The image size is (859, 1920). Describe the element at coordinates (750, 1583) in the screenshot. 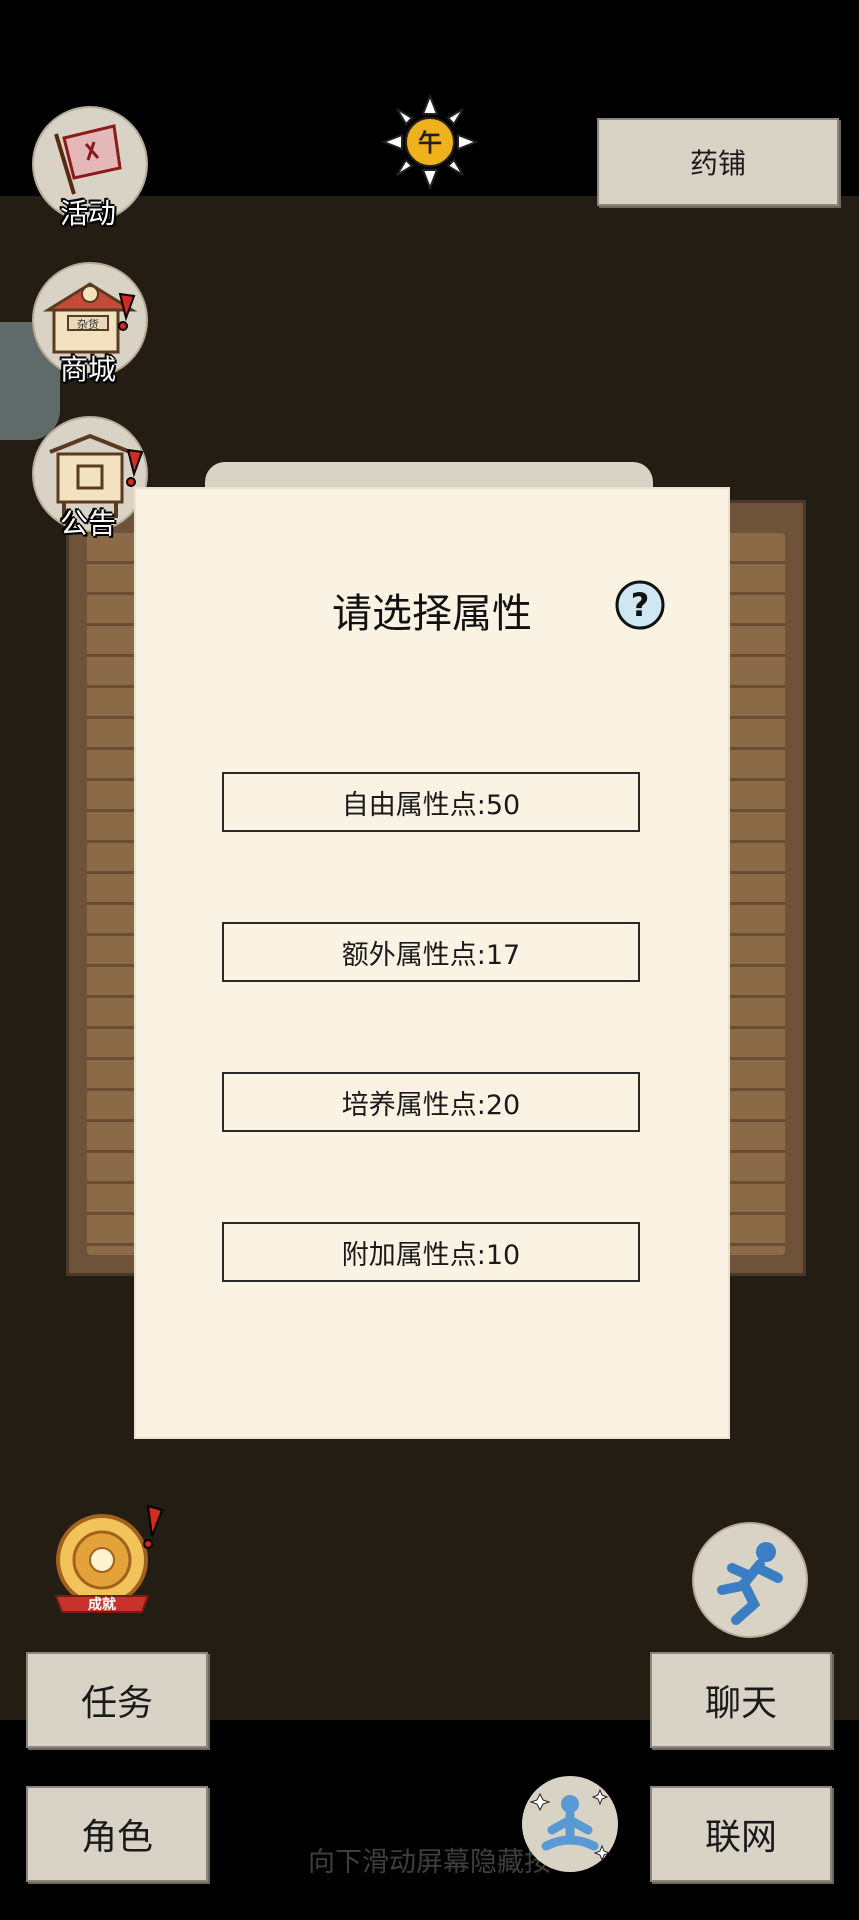

I see `running-figure-icon` at that location.